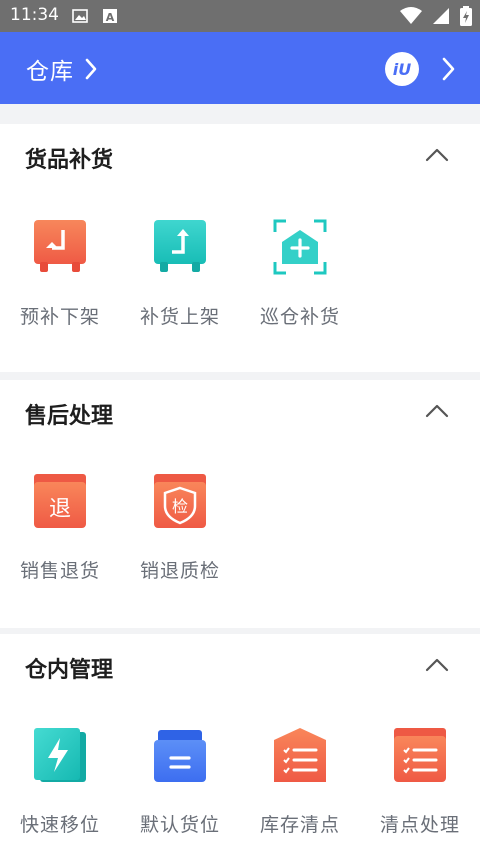  What do you see at coordinates (300, 278) in the screenshot?
I see `item-patrol-replenish: 巡仓补货` at bounding box center [300, 278].